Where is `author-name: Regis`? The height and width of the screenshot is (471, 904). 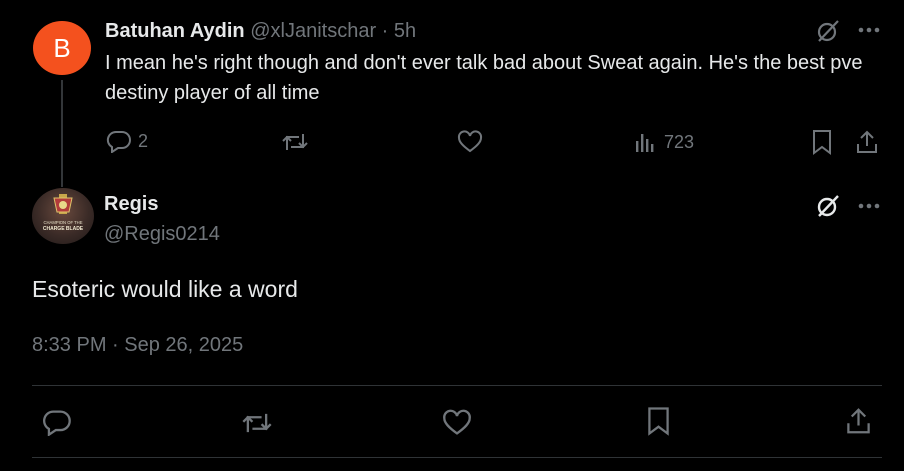
author-name: Regis is located at coordinates (131, 204).